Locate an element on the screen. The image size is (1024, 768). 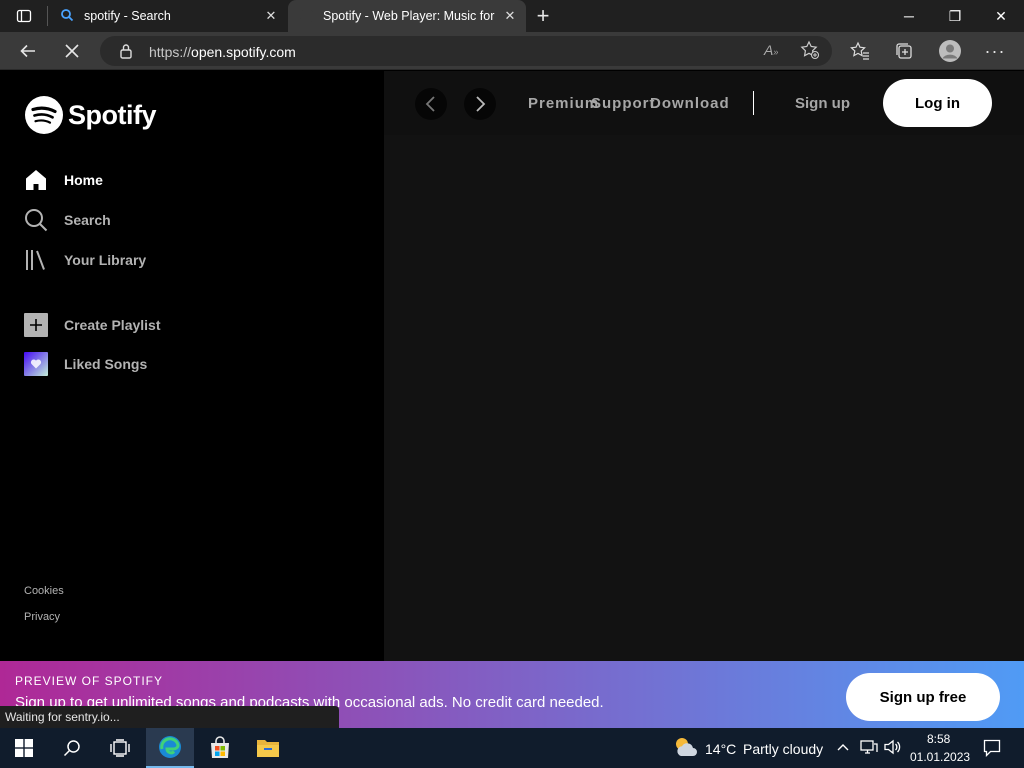
heart-icon is located at coordinates (36, 364).